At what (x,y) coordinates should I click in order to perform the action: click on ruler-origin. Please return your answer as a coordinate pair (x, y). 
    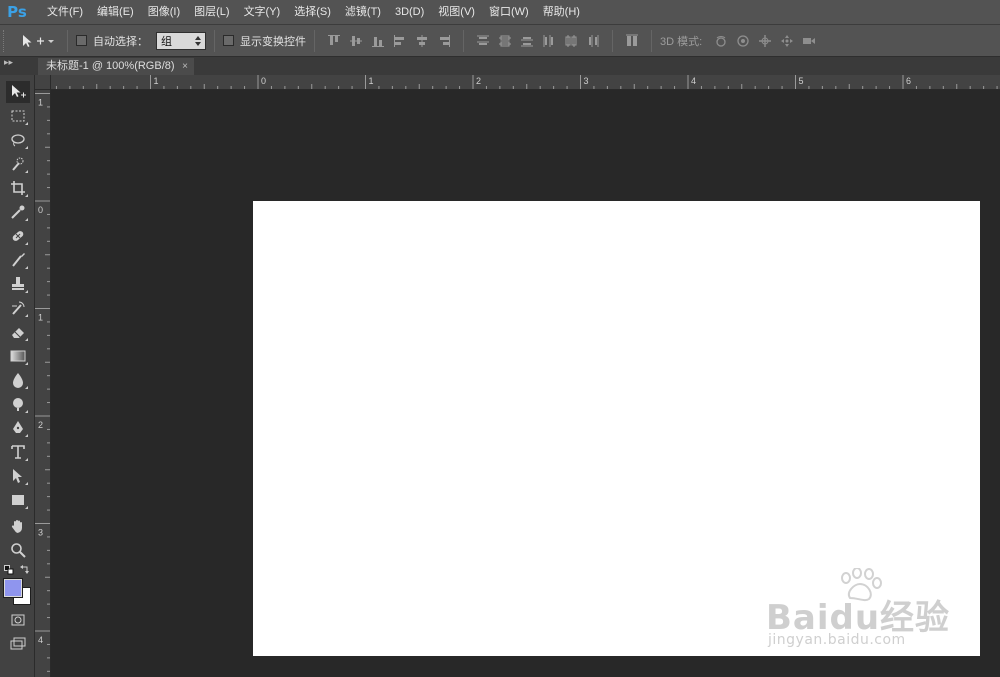
    Looking at the image, I should click on (43, 82).